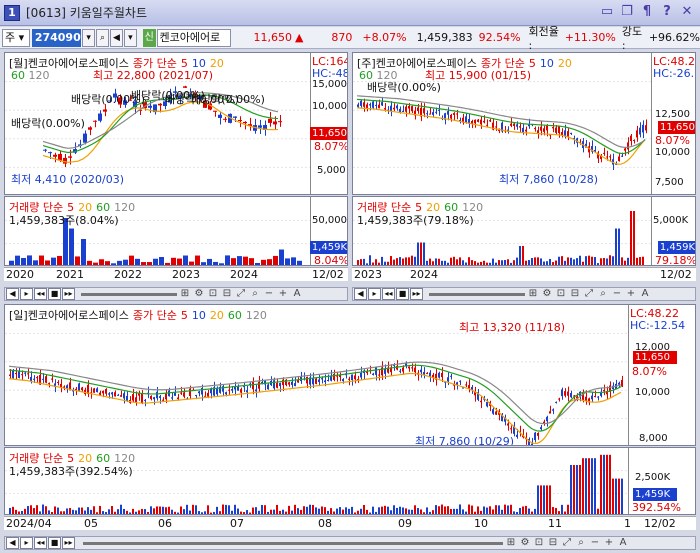 This screenshot has height=553, width=700. What do you see at coordinates (130, 37) in the screenshot?
I see `chevron-down-icon: ▾` at bounding box center [130, 37].